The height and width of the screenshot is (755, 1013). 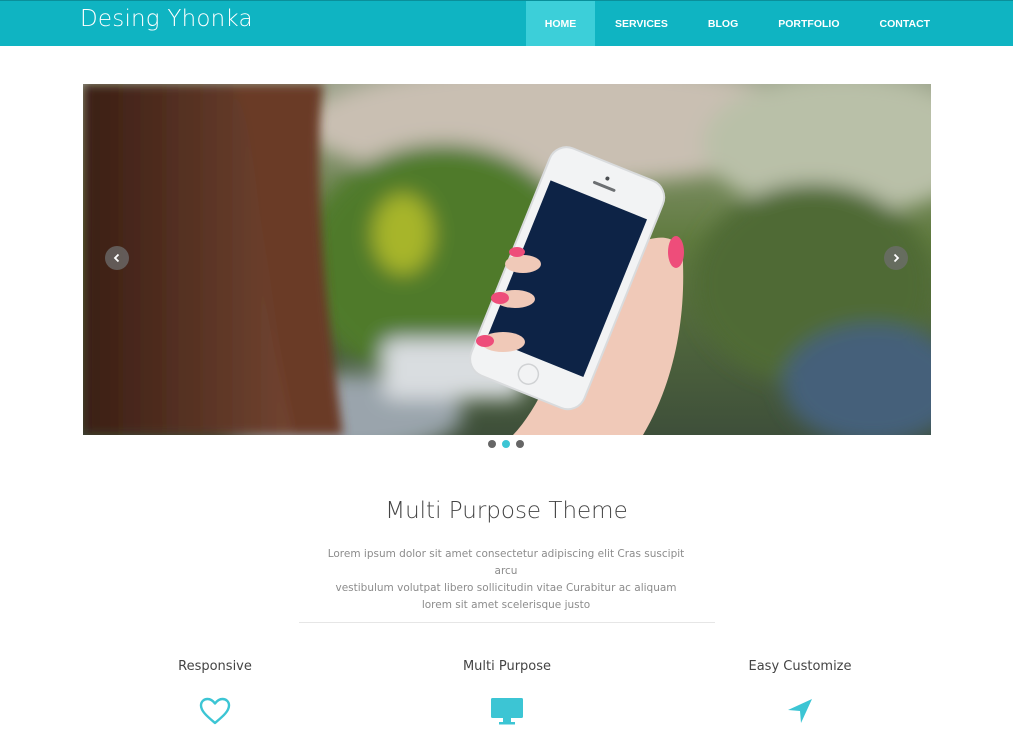 What do you see at coordinates (215, 692) in the screenshot?
I see `feature-responsive: Responsive` at bounding box center [215, 692].